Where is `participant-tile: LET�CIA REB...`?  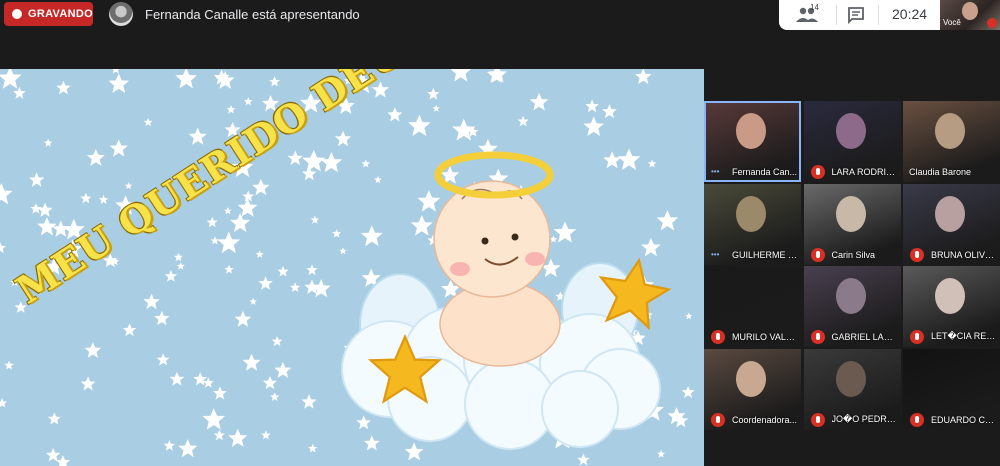
participant-tile: LET�CIA REB... is located at coordinates (951, 306).